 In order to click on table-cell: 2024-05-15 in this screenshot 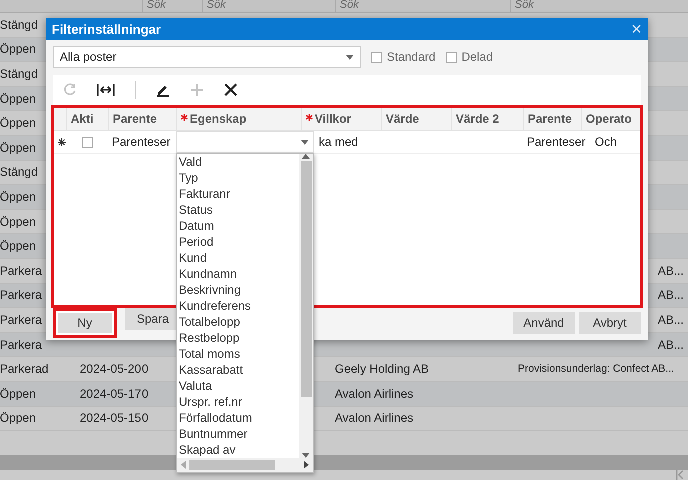, I will do `click(111, 418)`.